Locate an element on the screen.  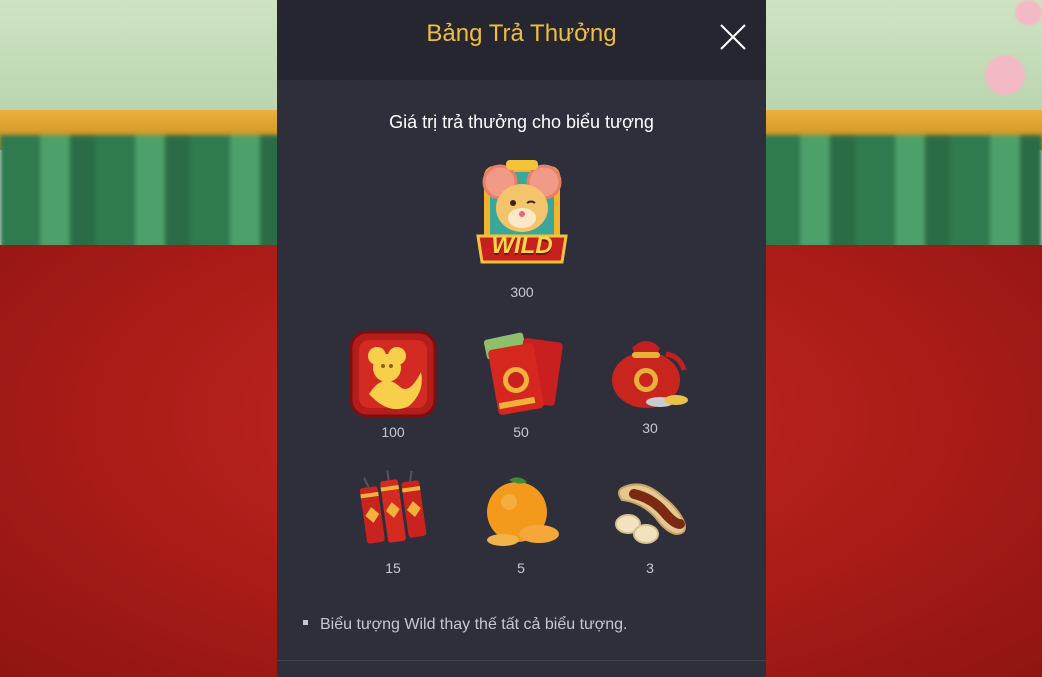
symbol-firecrackers: 15 is located at coordinates (393, 523).